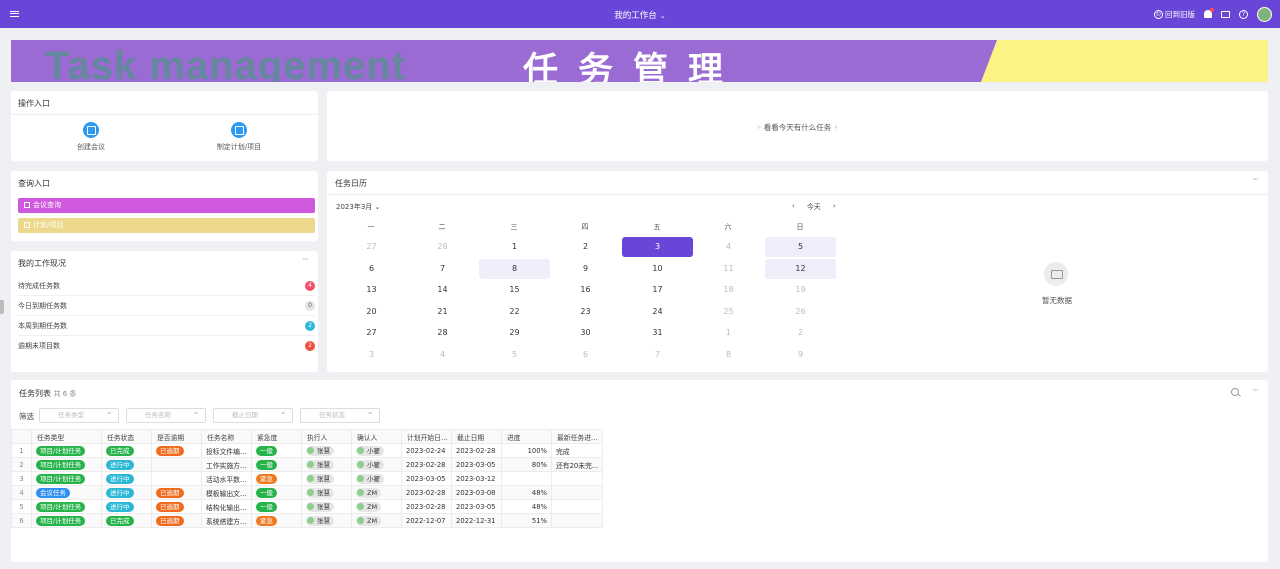  Describe the element at coordinates (166, 414) in the screenshot. I see `task-name-filter: 任务名称` at that location.